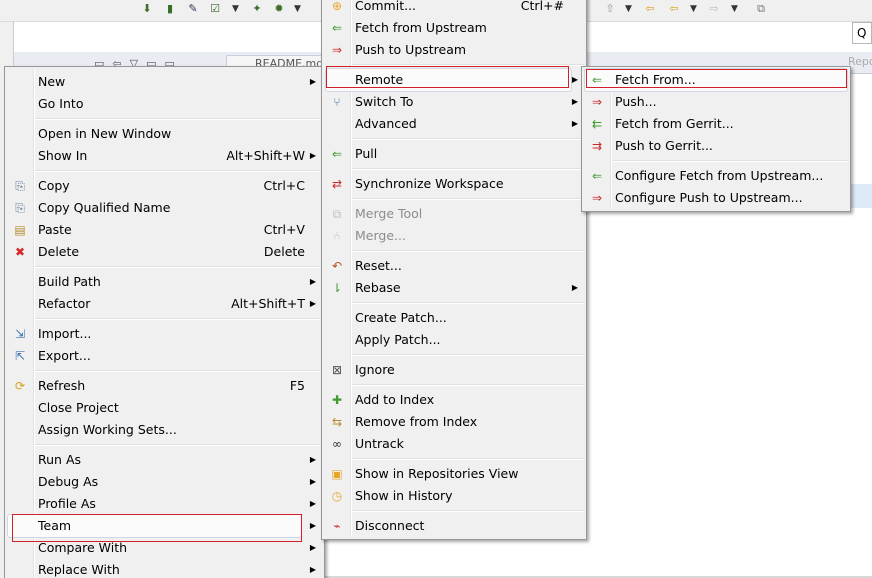 This screenshot has height=578, width=872. What do you see at coordinates (674, 9) in the screenshot?
I see `back-alt-icon: ⇦` at bounding box center [674, 9].